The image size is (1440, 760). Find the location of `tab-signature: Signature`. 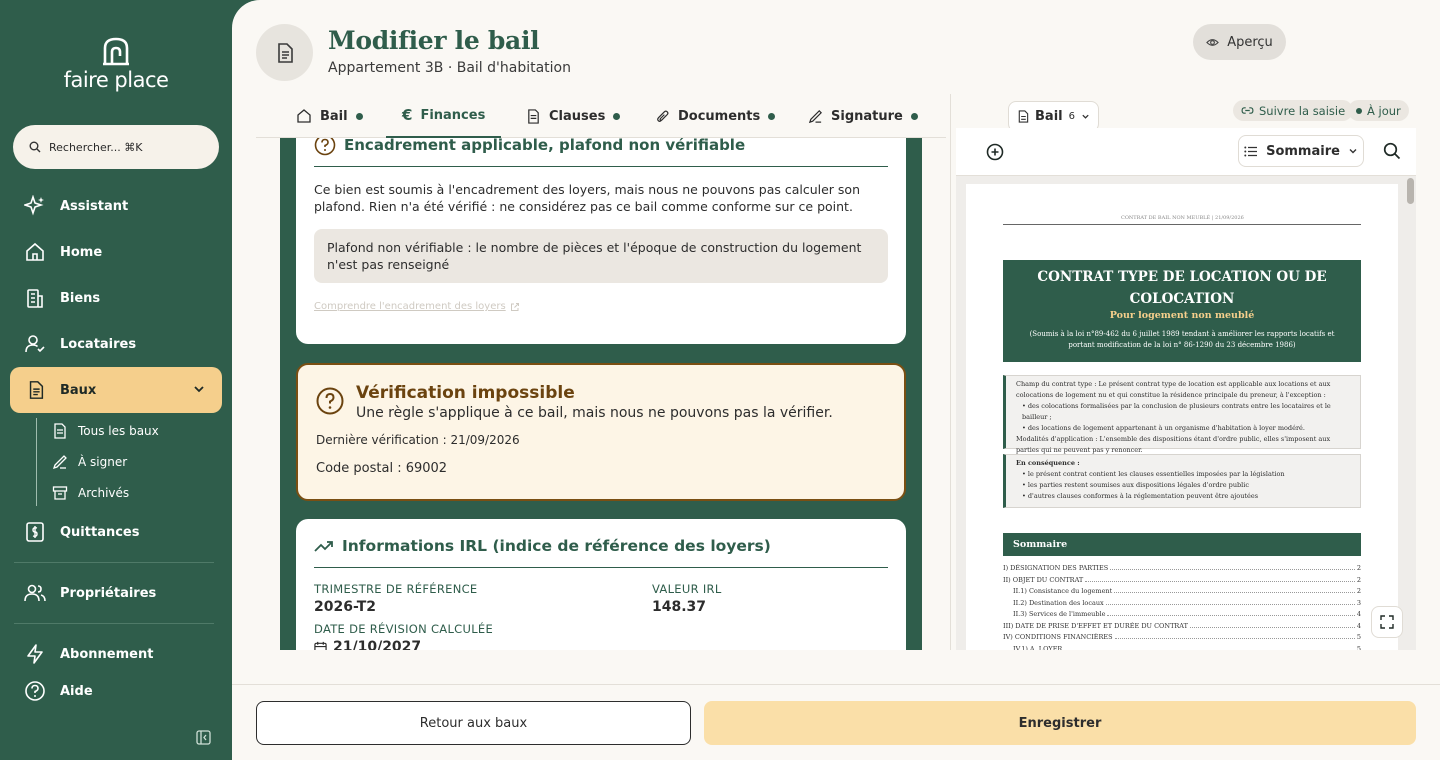

tab-signature: Signature is located at coordinates (863, 116).